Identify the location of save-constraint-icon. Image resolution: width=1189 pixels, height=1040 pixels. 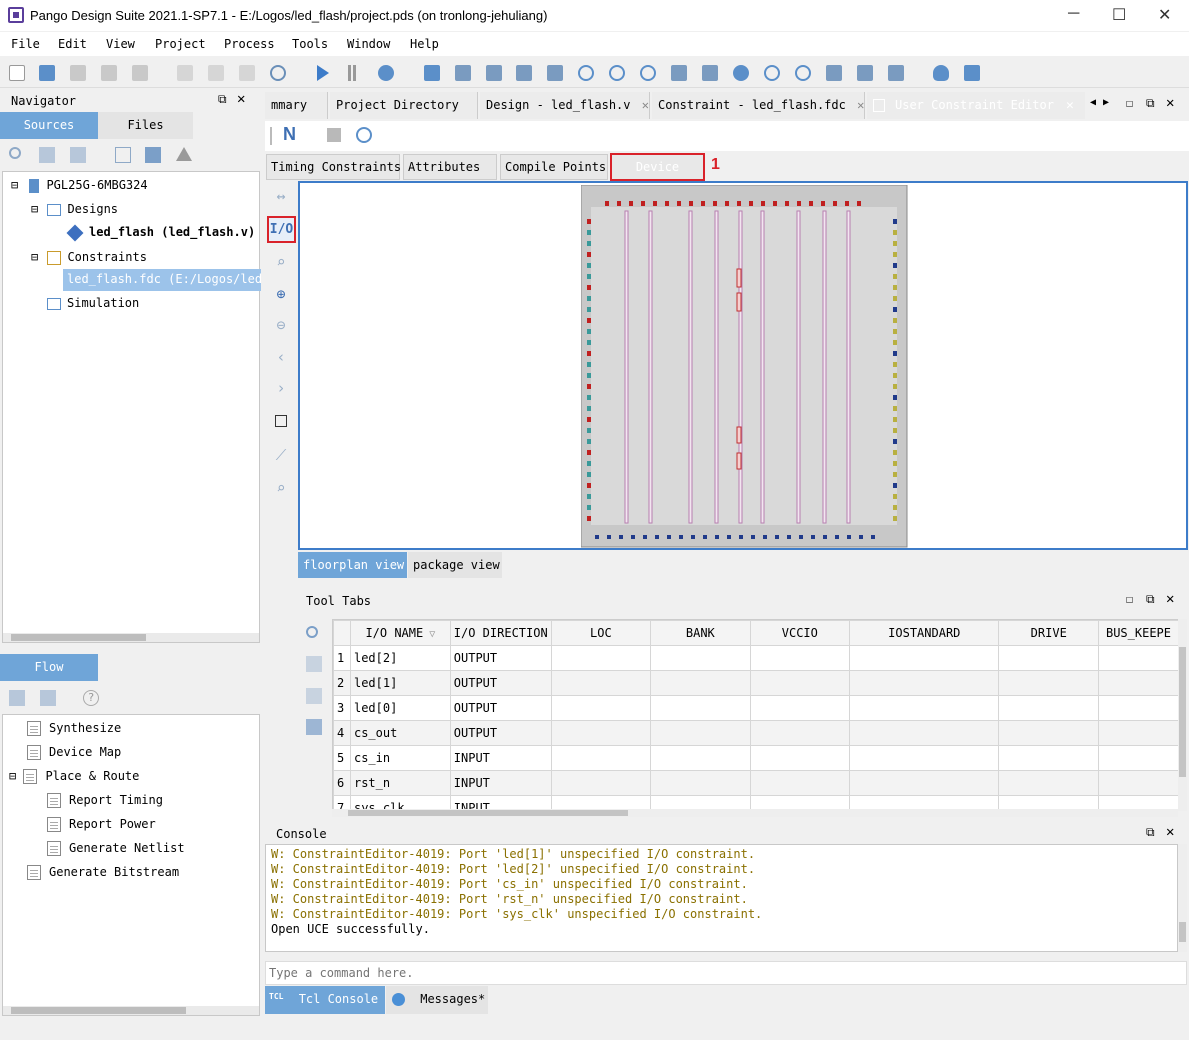
(334, 135).